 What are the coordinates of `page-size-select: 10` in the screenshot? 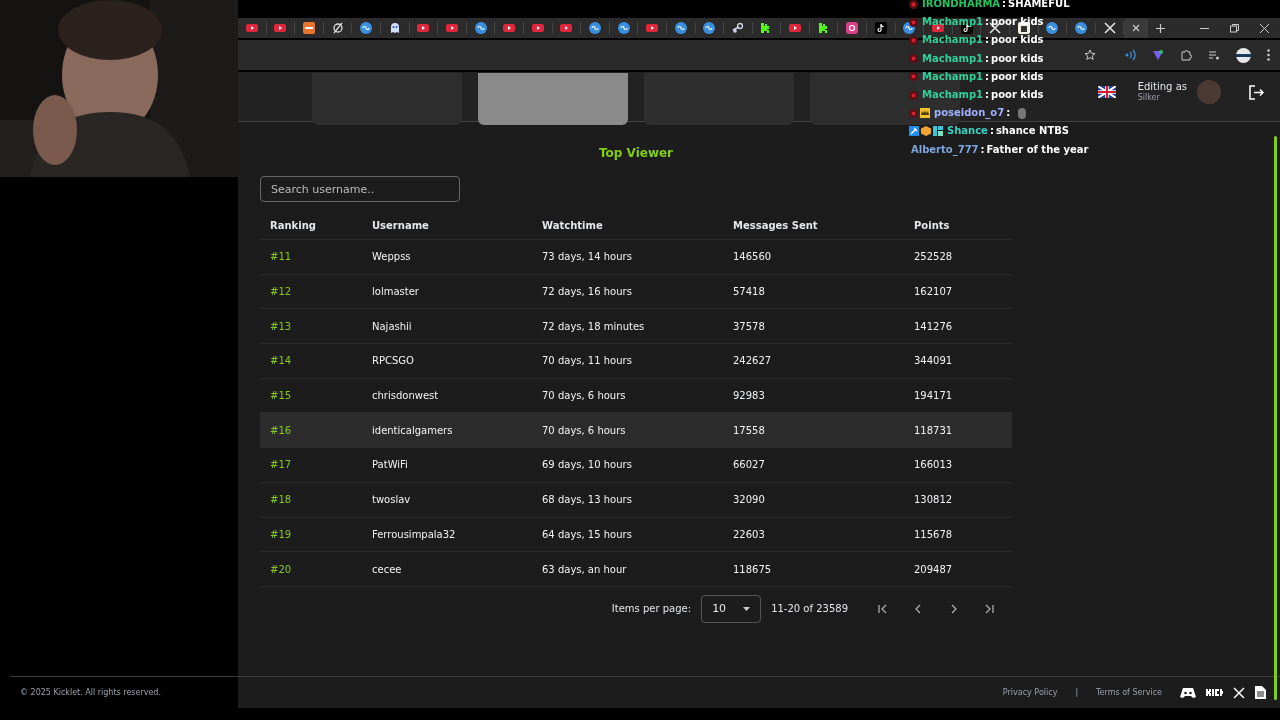 It's located at (731, 608).